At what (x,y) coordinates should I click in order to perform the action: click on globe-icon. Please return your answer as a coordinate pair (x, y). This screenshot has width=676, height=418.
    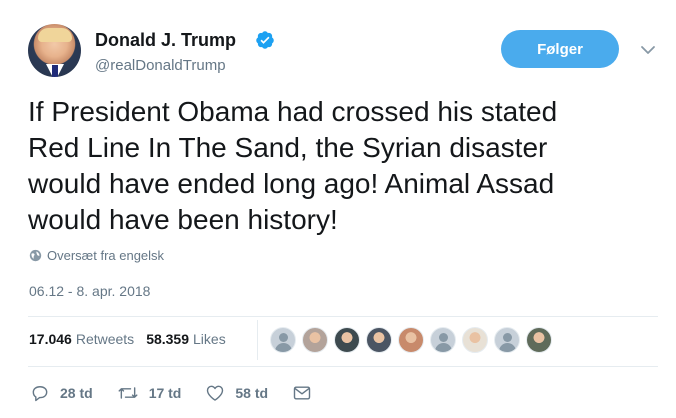
    Looking at the image, I should click on (35, 255).